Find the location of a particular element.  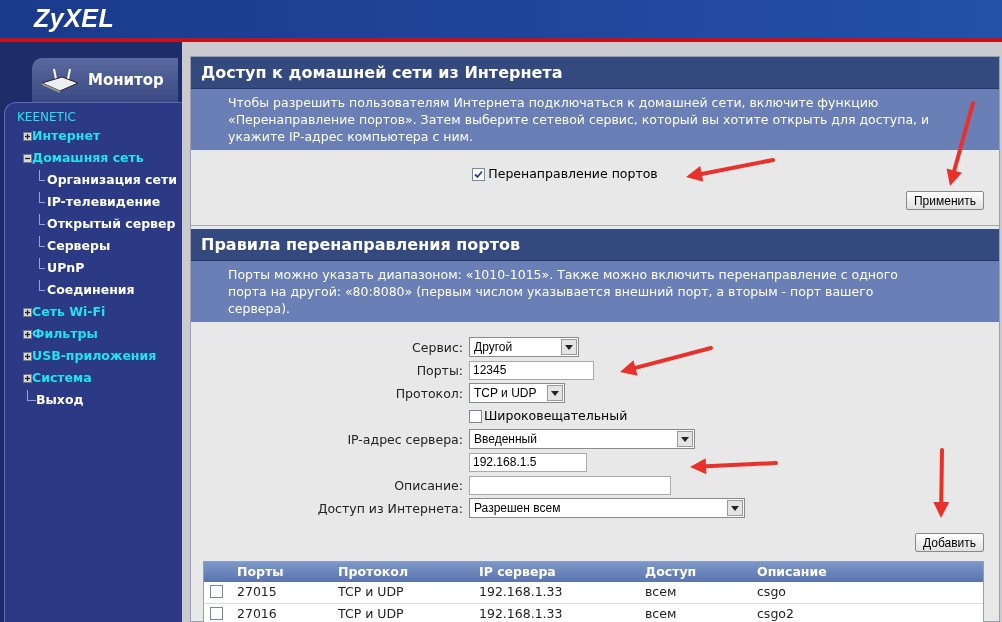

input-field: 12345 is located at coordinates (531, 370).